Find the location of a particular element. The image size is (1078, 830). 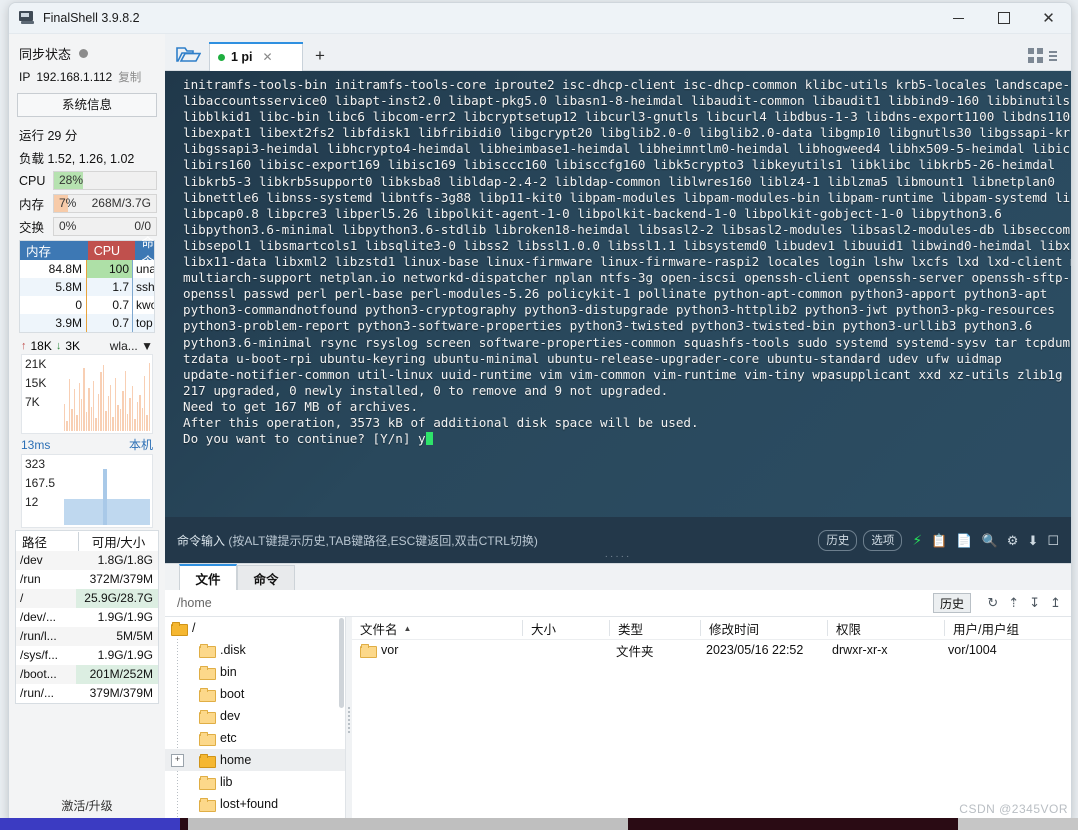

column-owner: 用户/用户组 is located at coordinates (1007, 628).